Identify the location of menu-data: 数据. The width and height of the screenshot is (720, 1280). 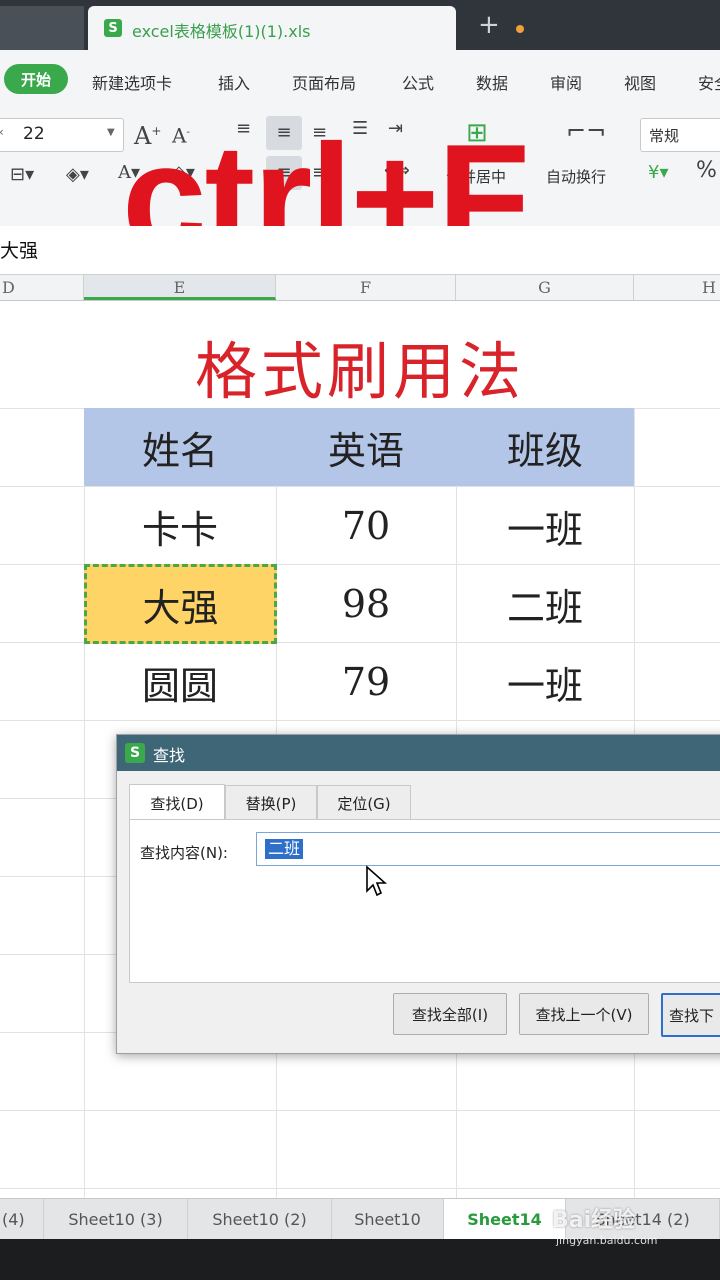
(492, 82).